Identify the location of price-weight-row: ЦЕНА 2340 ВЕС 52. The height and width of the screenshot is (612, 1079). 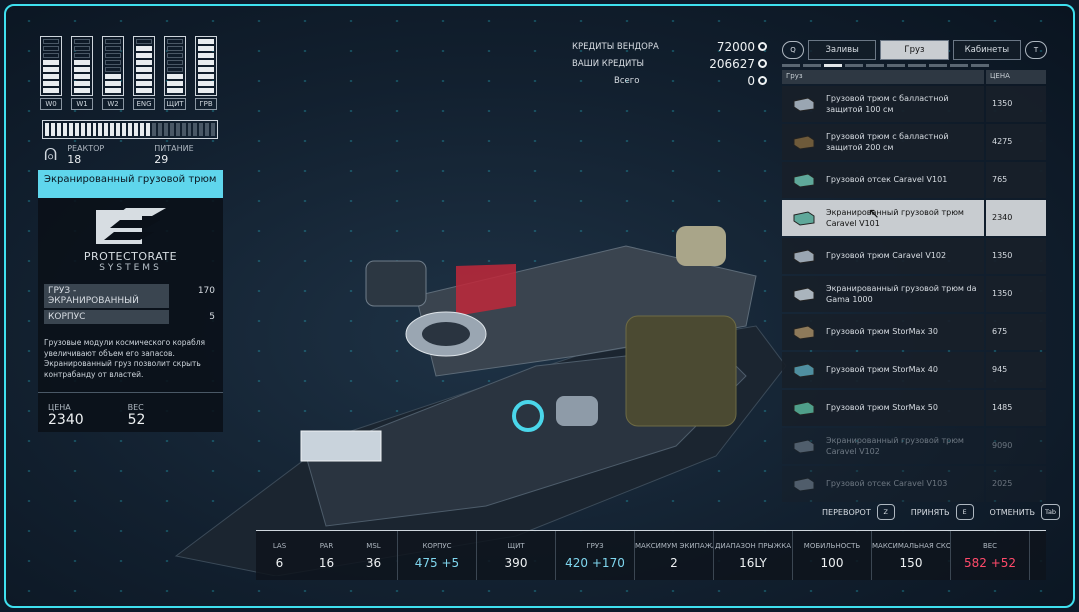
(130, 415).